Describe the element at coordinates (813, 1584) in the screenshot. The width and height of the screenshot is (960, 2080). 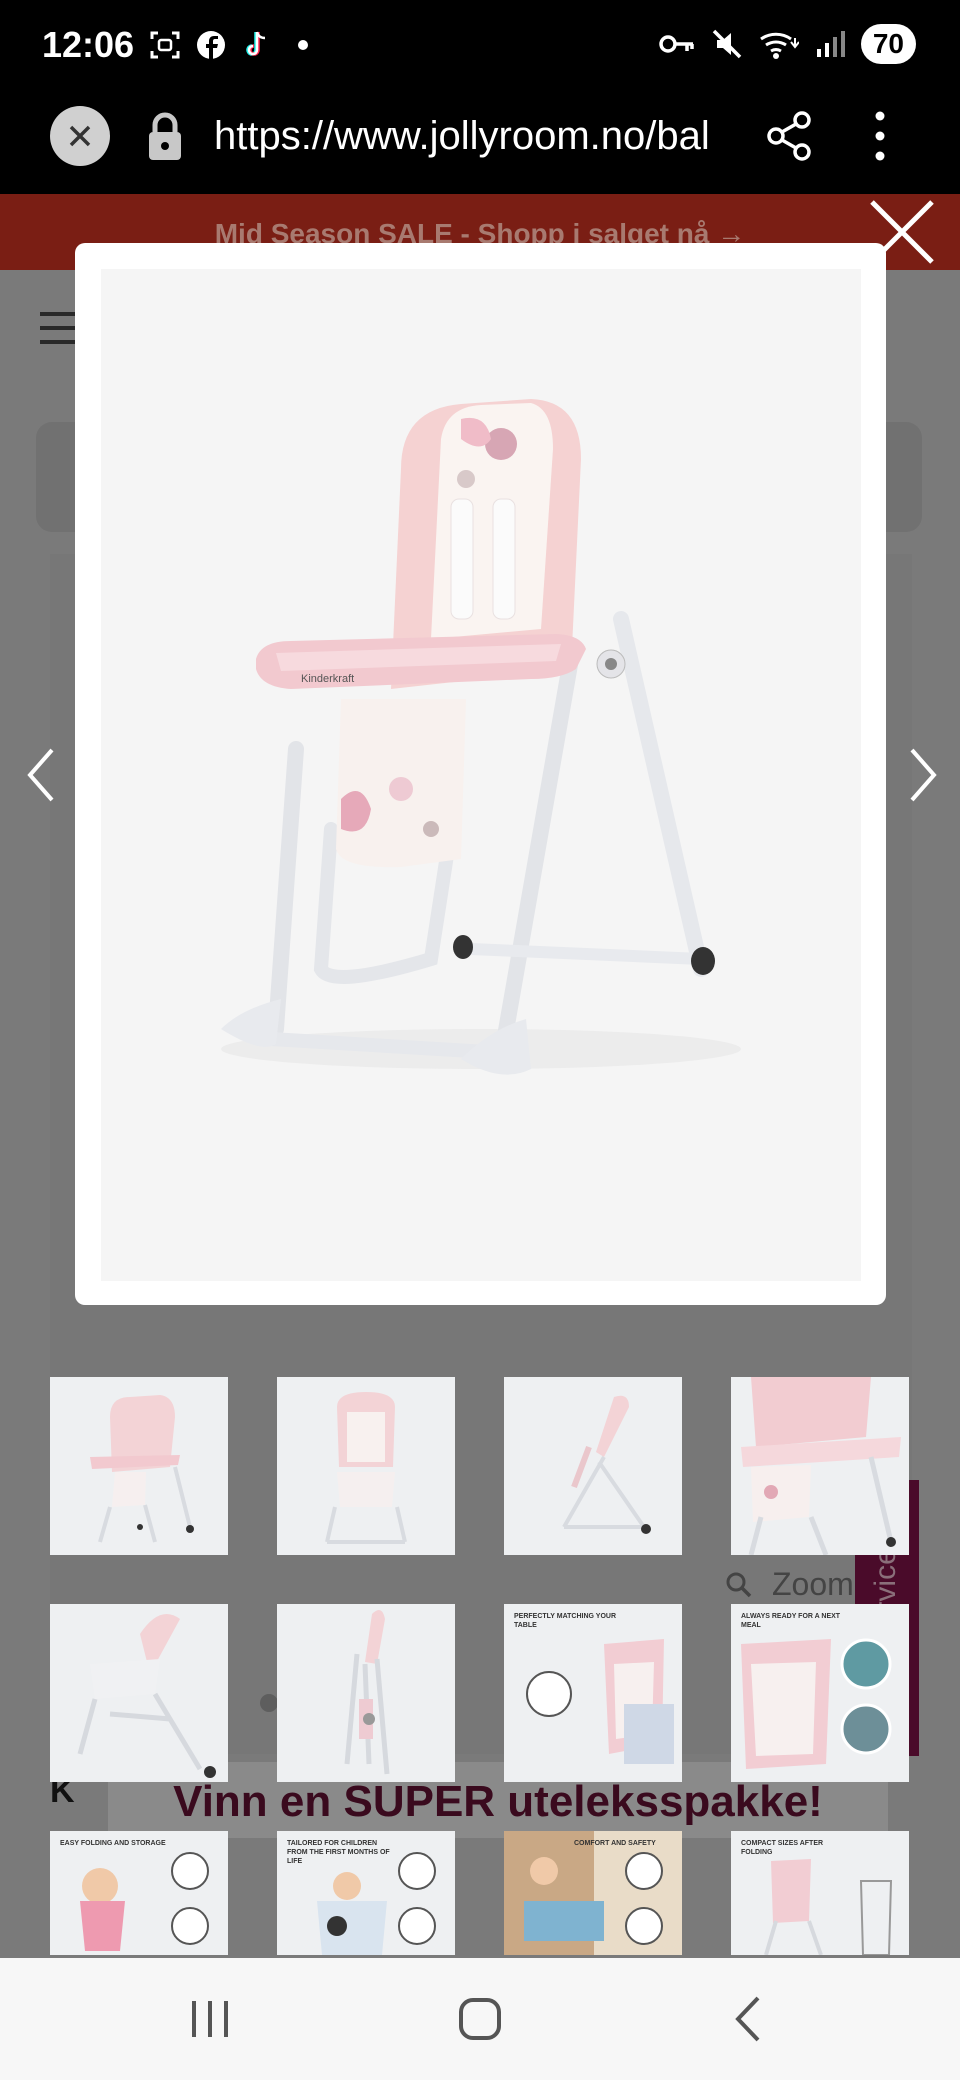
I see `zoom-label: Zoom` at that location.